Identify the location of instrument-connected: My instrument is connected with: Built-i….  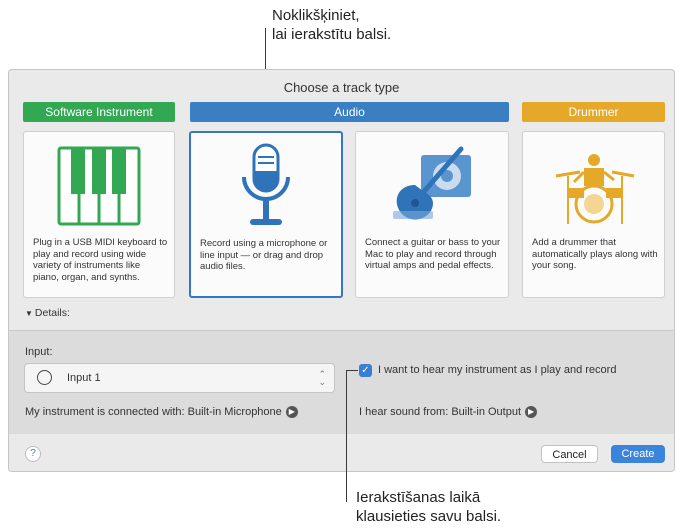
(161, 412).